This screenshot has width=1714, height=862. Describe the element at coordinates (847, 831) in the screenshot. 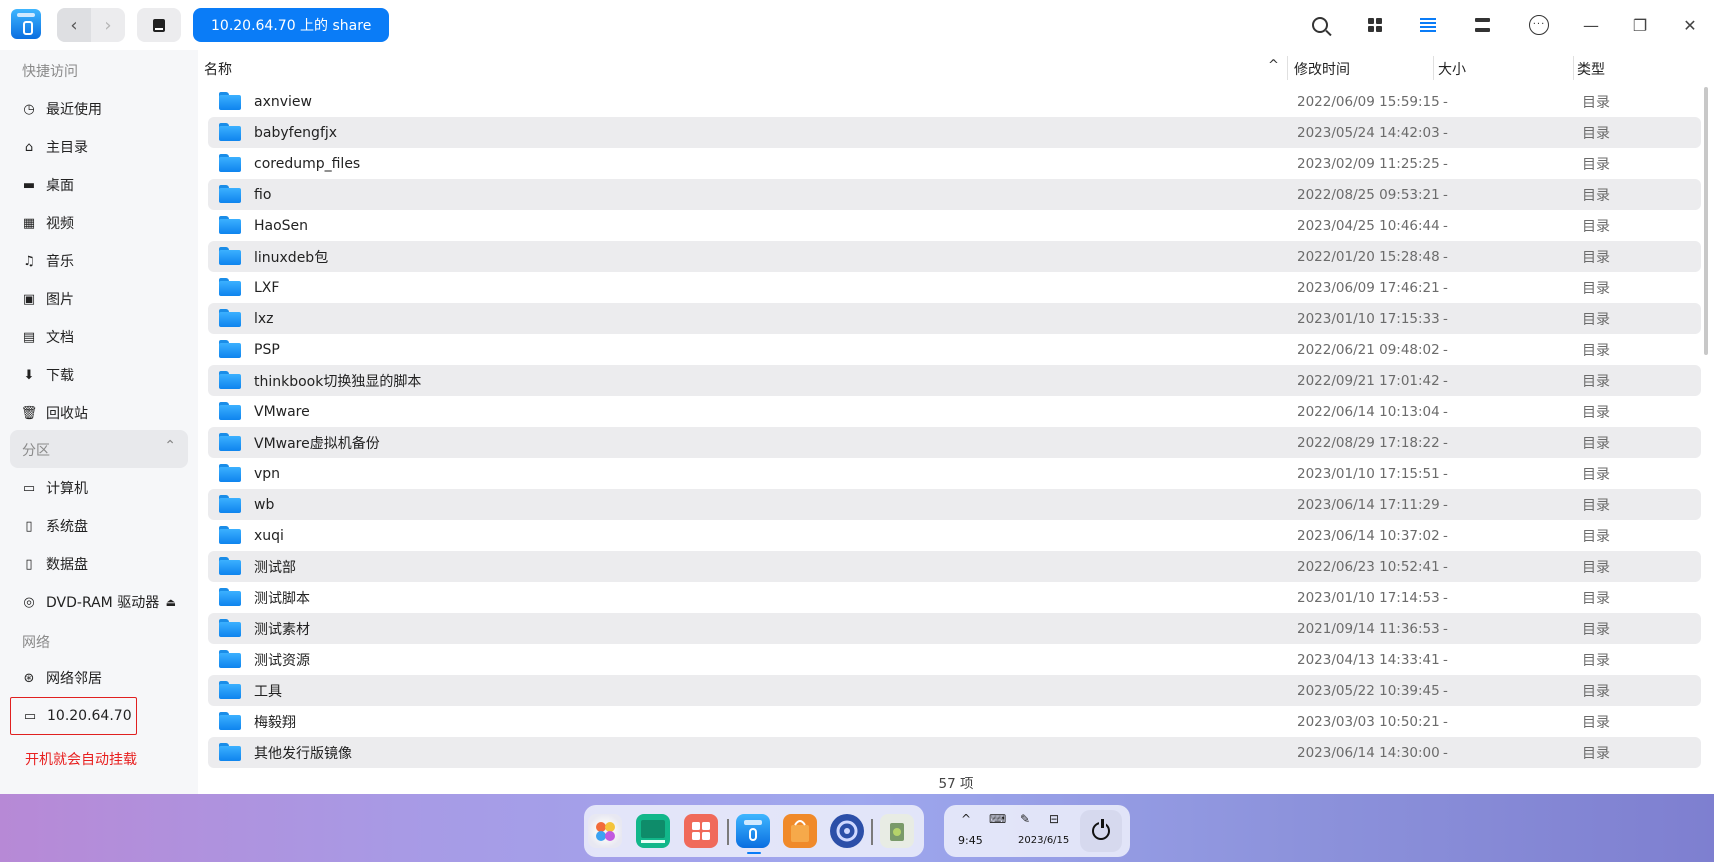

I see `settings-icon` at that location.